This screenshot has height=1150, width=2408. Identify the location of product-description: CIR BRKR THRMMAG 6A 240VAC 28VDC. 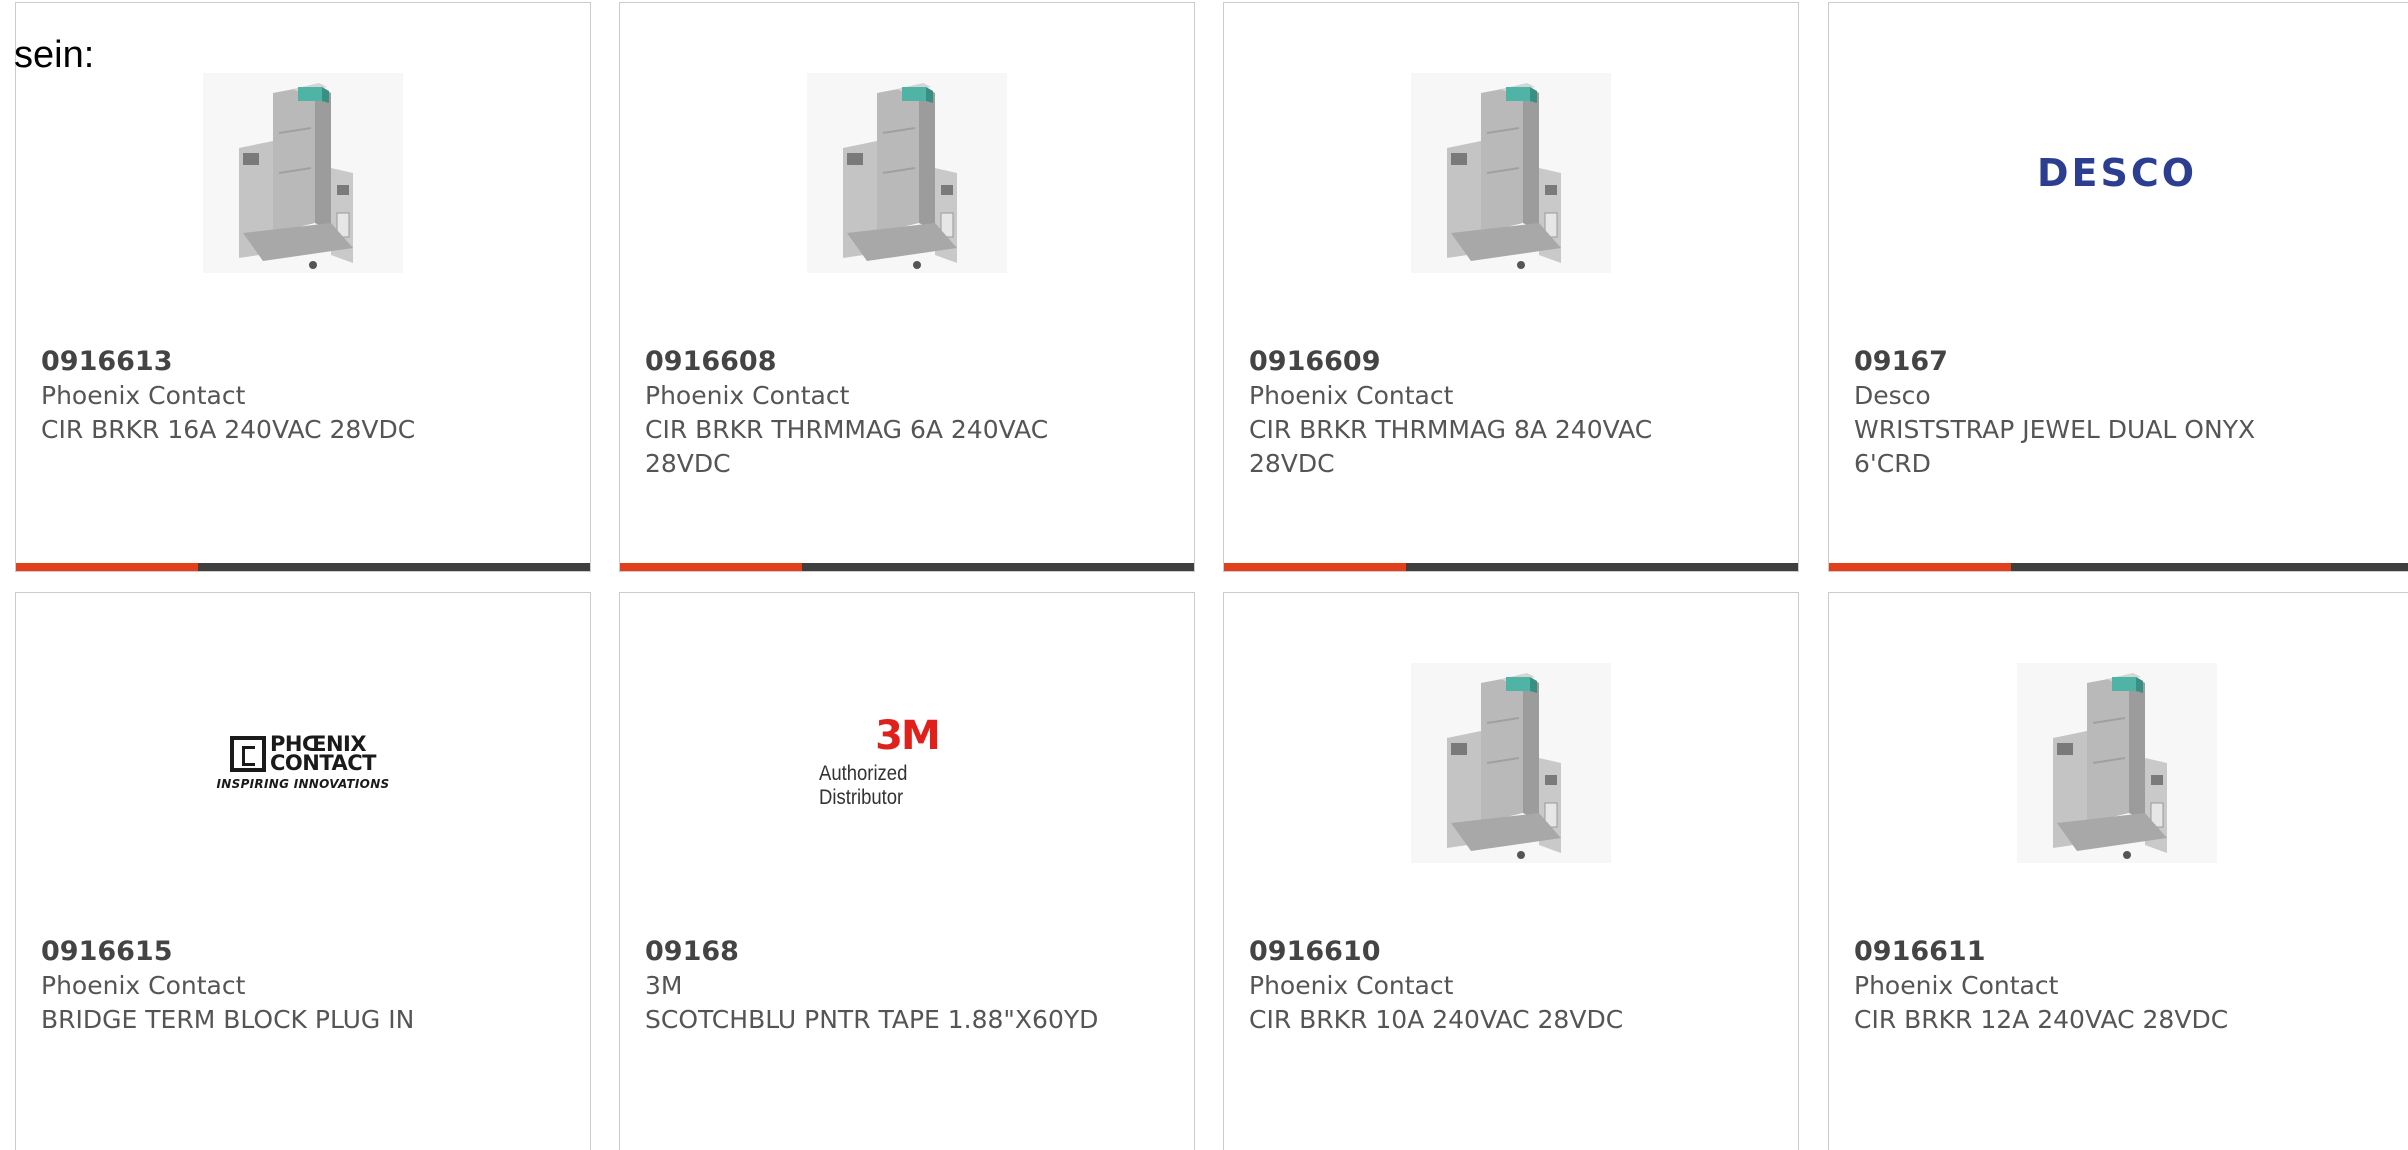
(847, 446).